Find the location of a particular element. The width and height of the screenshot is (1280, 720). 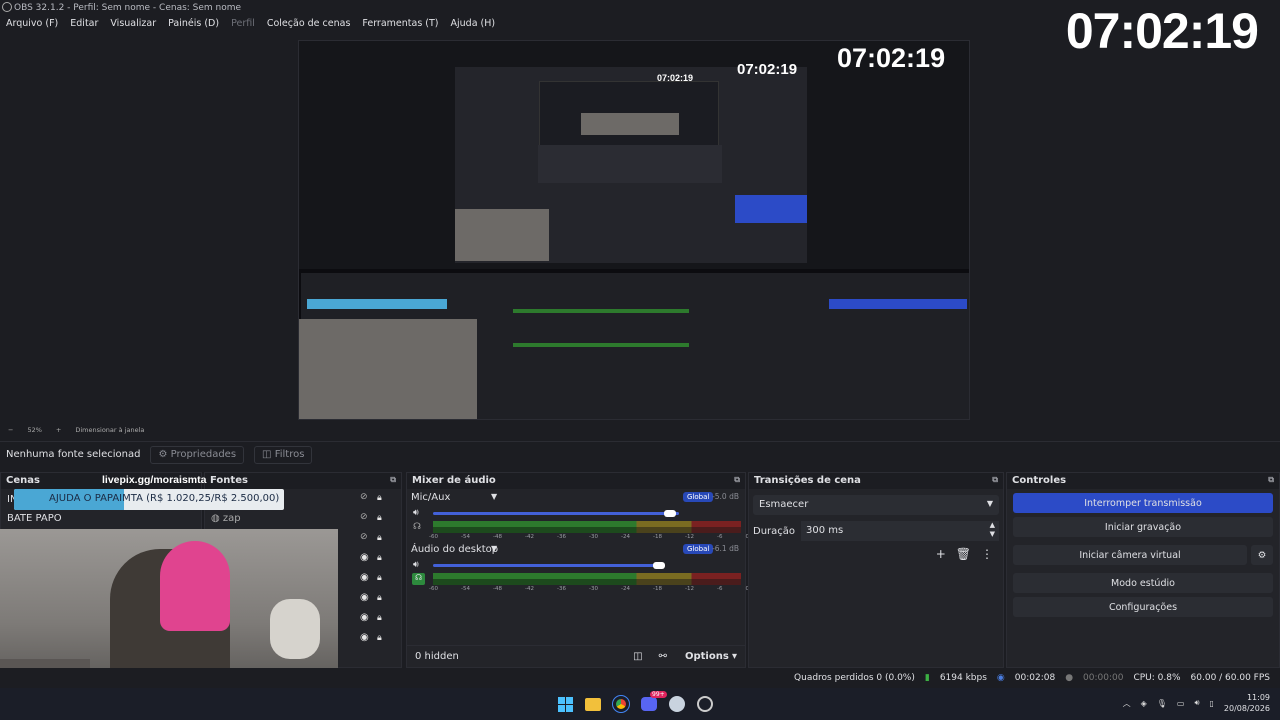

start-recording-button: Iniciar gravação is located at coordinates (1143, 527).